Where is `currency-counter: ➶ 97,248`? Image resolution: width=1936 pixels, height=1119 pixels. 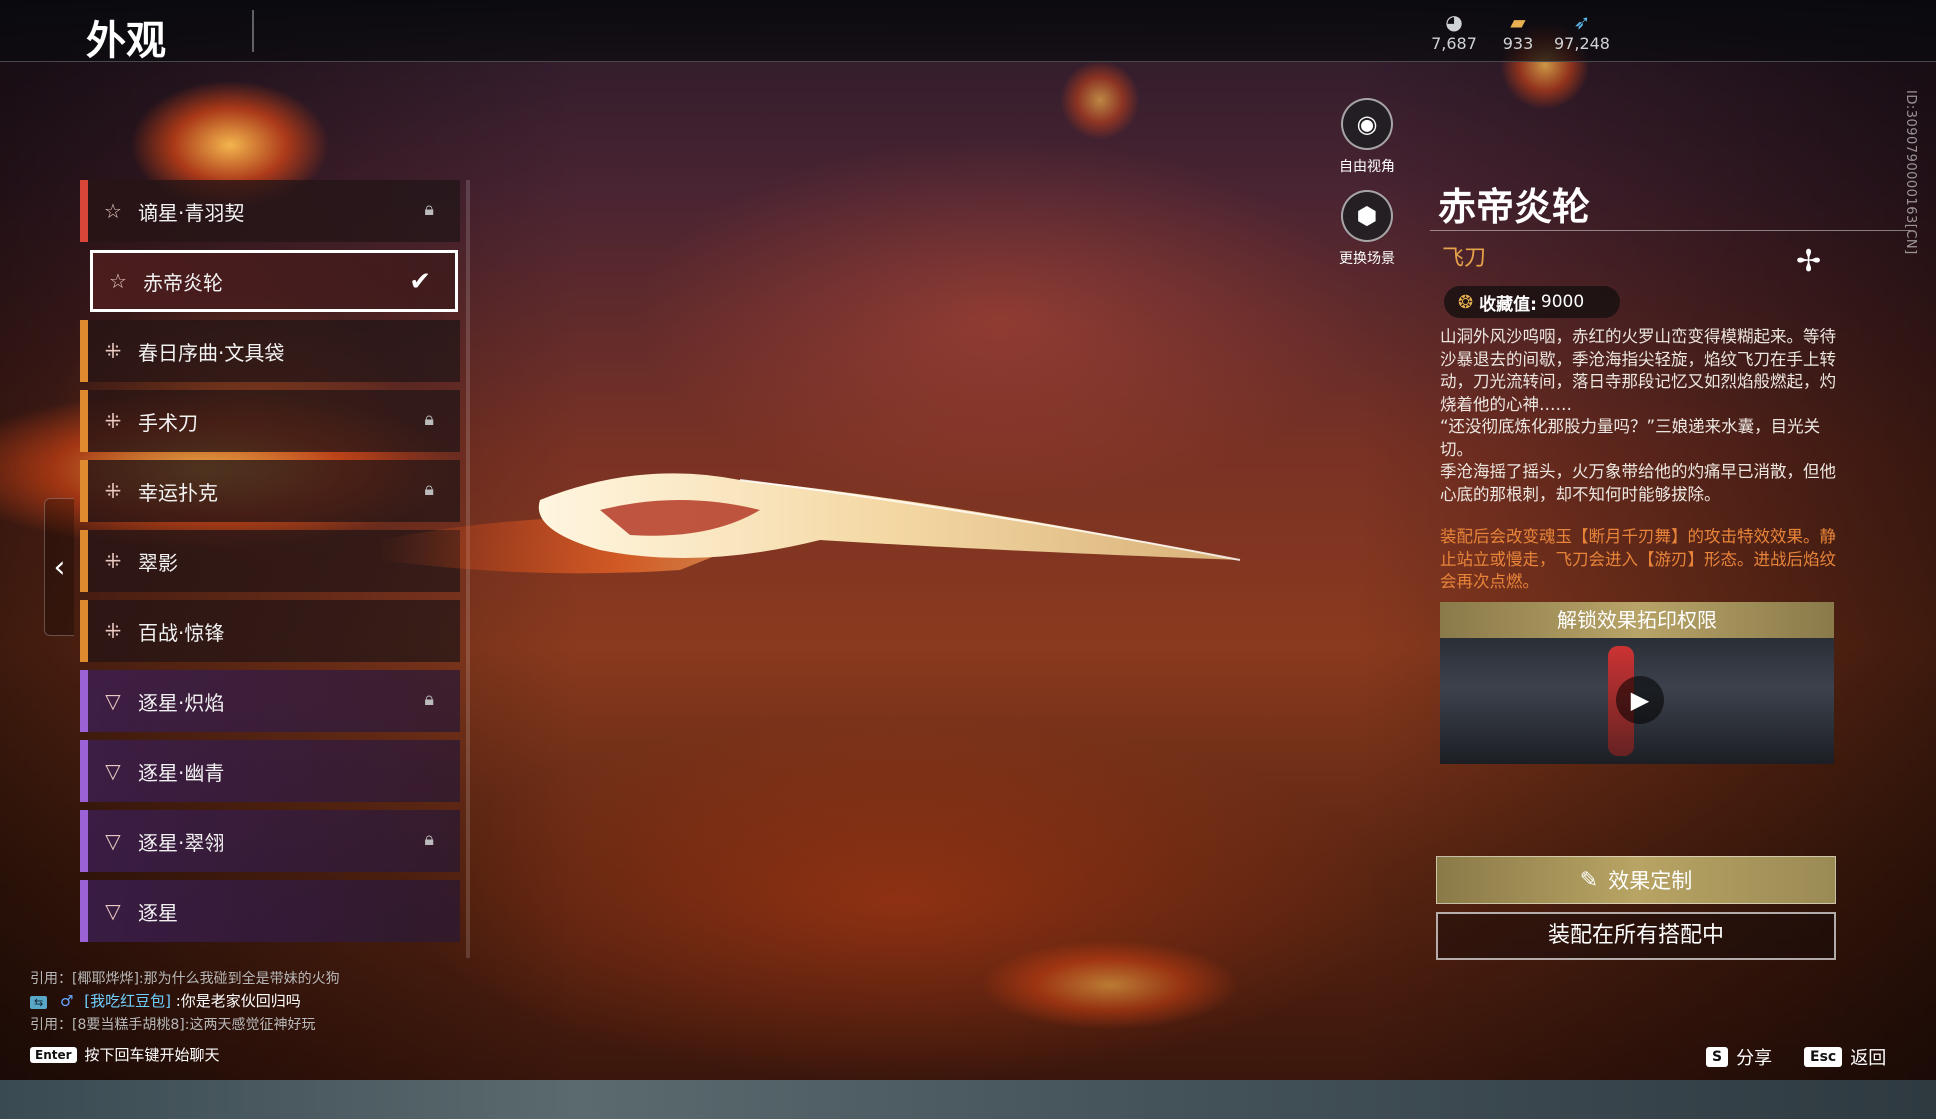
currency-counter: ➶ 97,248 is located at coordinates (1582, 31).